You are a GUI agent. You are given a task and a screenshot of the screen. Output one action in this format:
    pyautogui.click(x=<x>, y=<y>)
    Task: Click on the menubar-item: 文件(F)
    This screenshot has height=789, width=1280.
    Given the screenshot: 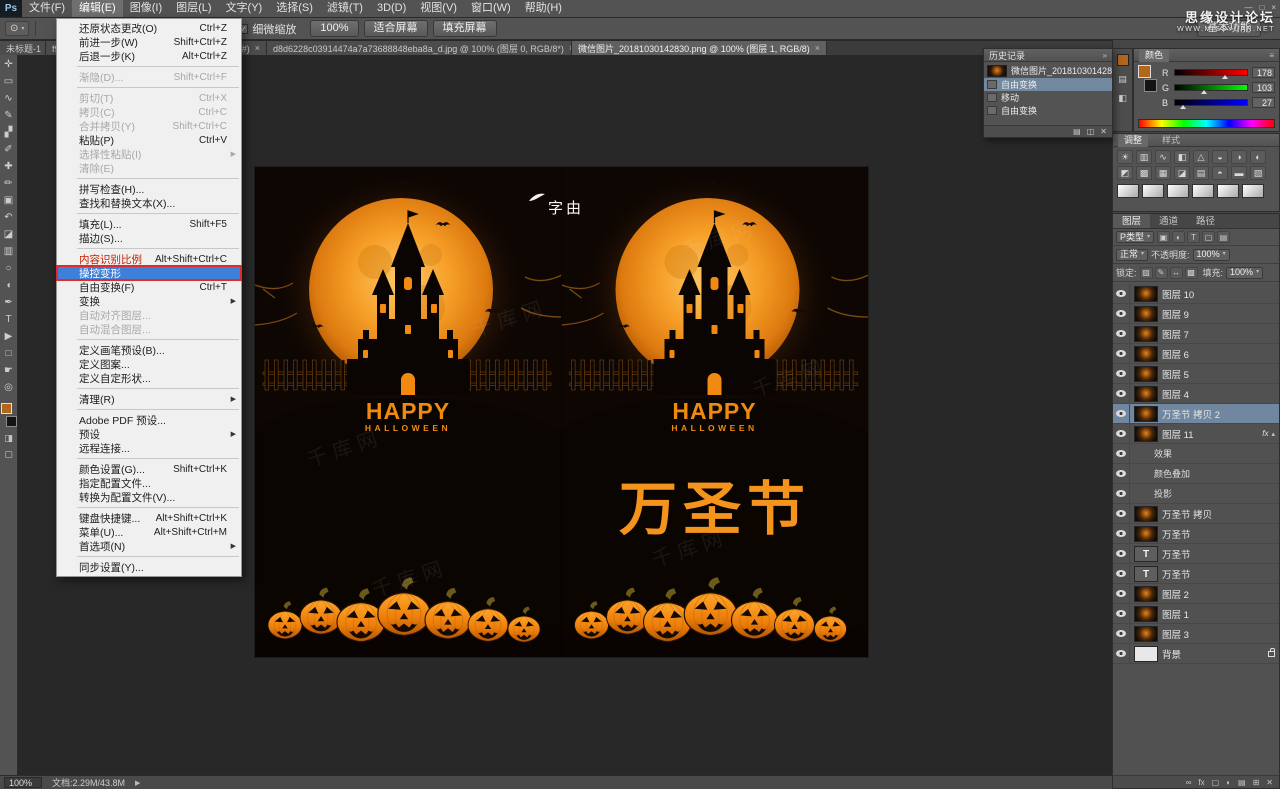 What is the action you would take?
    pyautogui.click(x=47, y=8)
    